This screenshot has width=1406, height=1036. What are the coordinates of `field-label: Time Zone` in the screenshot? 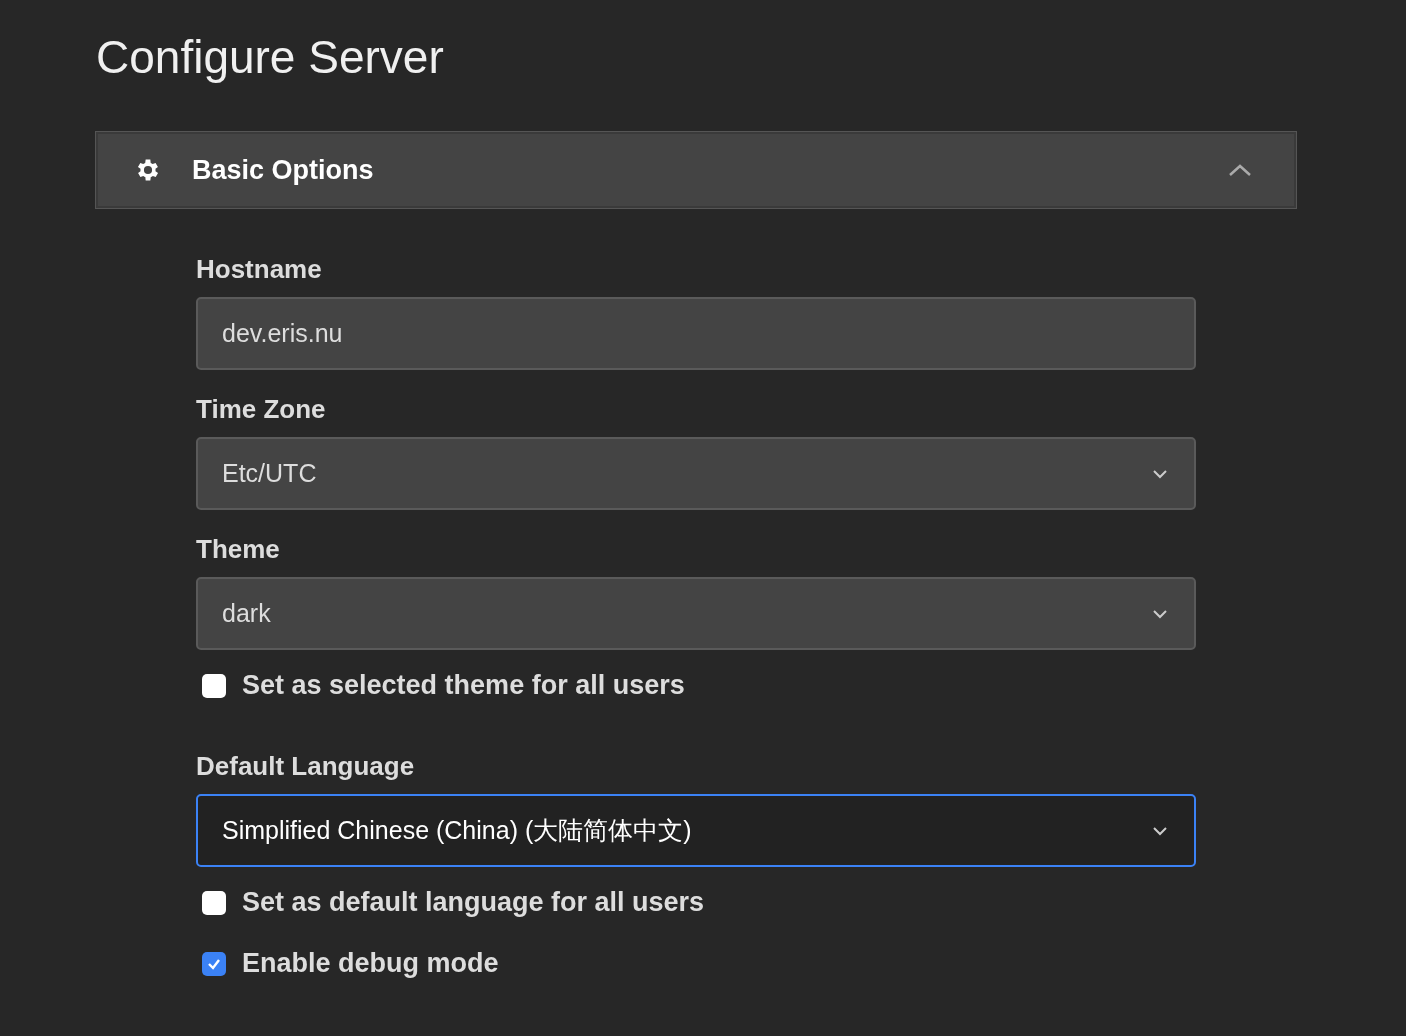 It's located at (261, 409).